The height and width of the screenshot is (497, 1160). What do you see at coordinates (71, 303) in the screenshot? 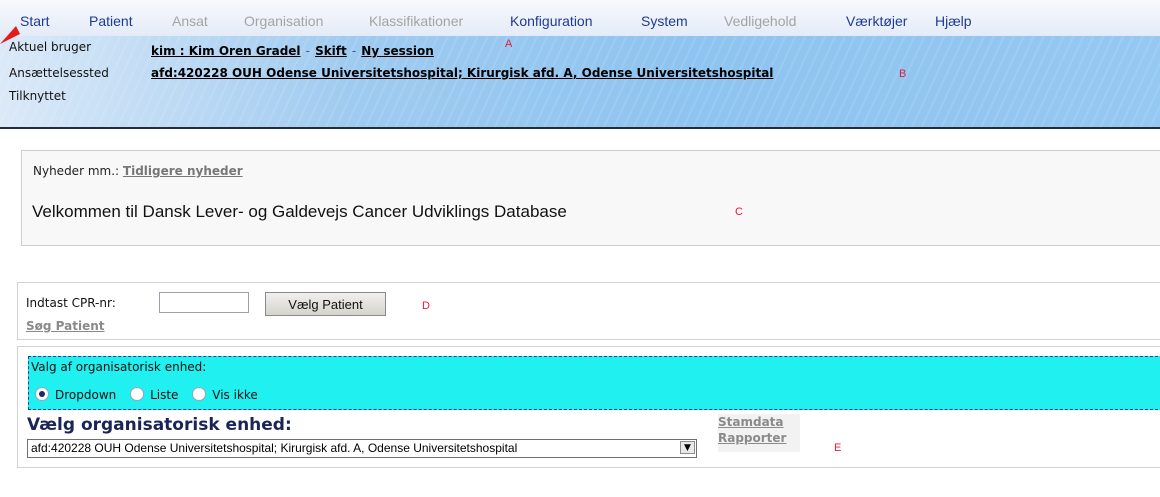
I see `cpr-label: Indtast CPR-nr:` at bounding box center [71, 303].